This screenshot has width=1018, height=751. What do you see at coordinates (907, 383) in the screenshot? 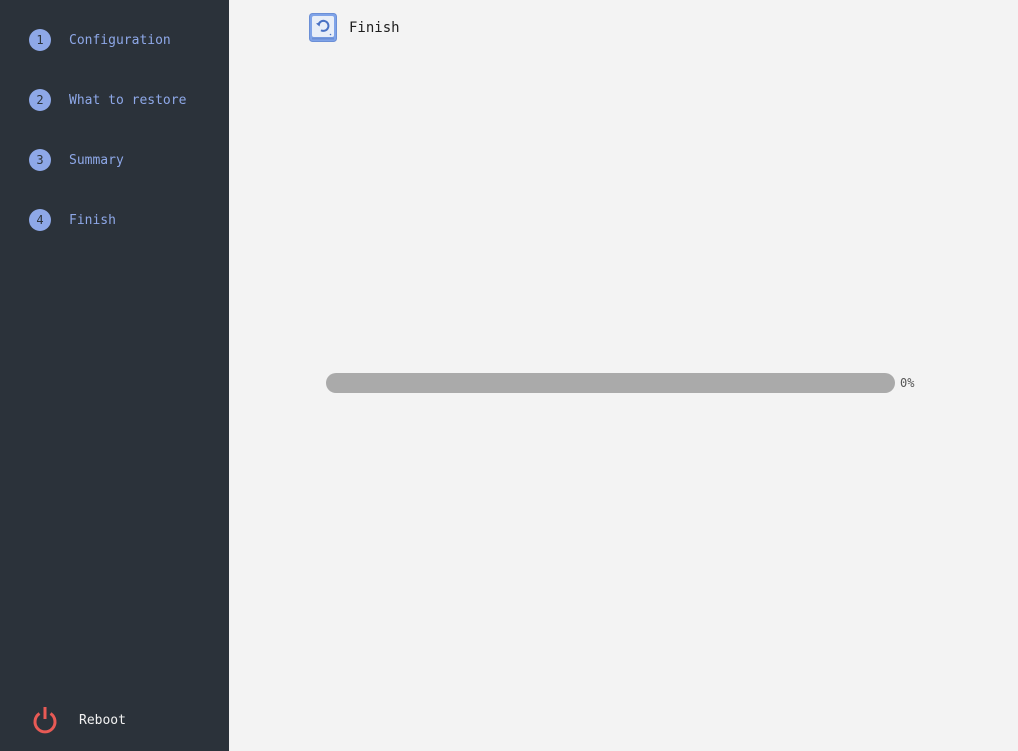
I see `progress-percent-label: 0%` at bounding box center [907, 383].